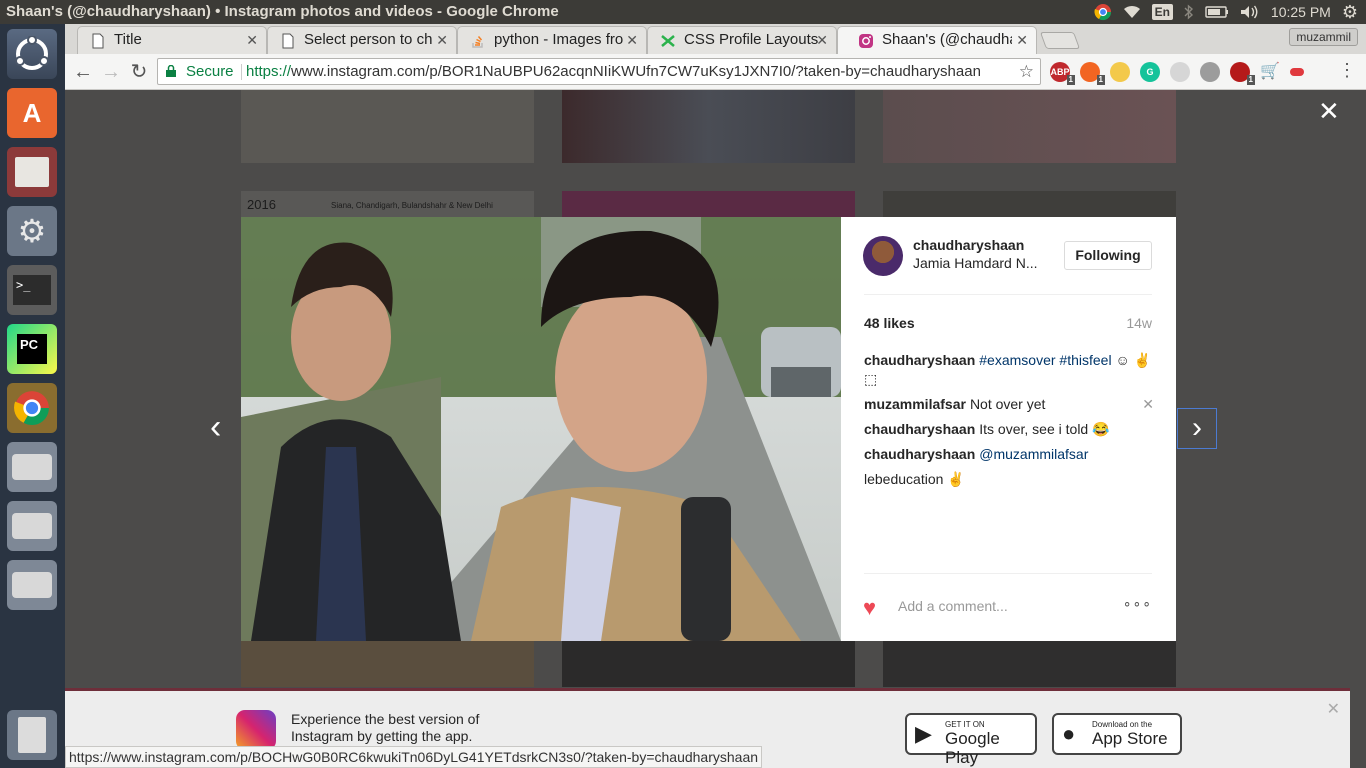  Describe the element at coordinates (1180, 72) in the screenshot. I see `extension-gray-icon` at that location.